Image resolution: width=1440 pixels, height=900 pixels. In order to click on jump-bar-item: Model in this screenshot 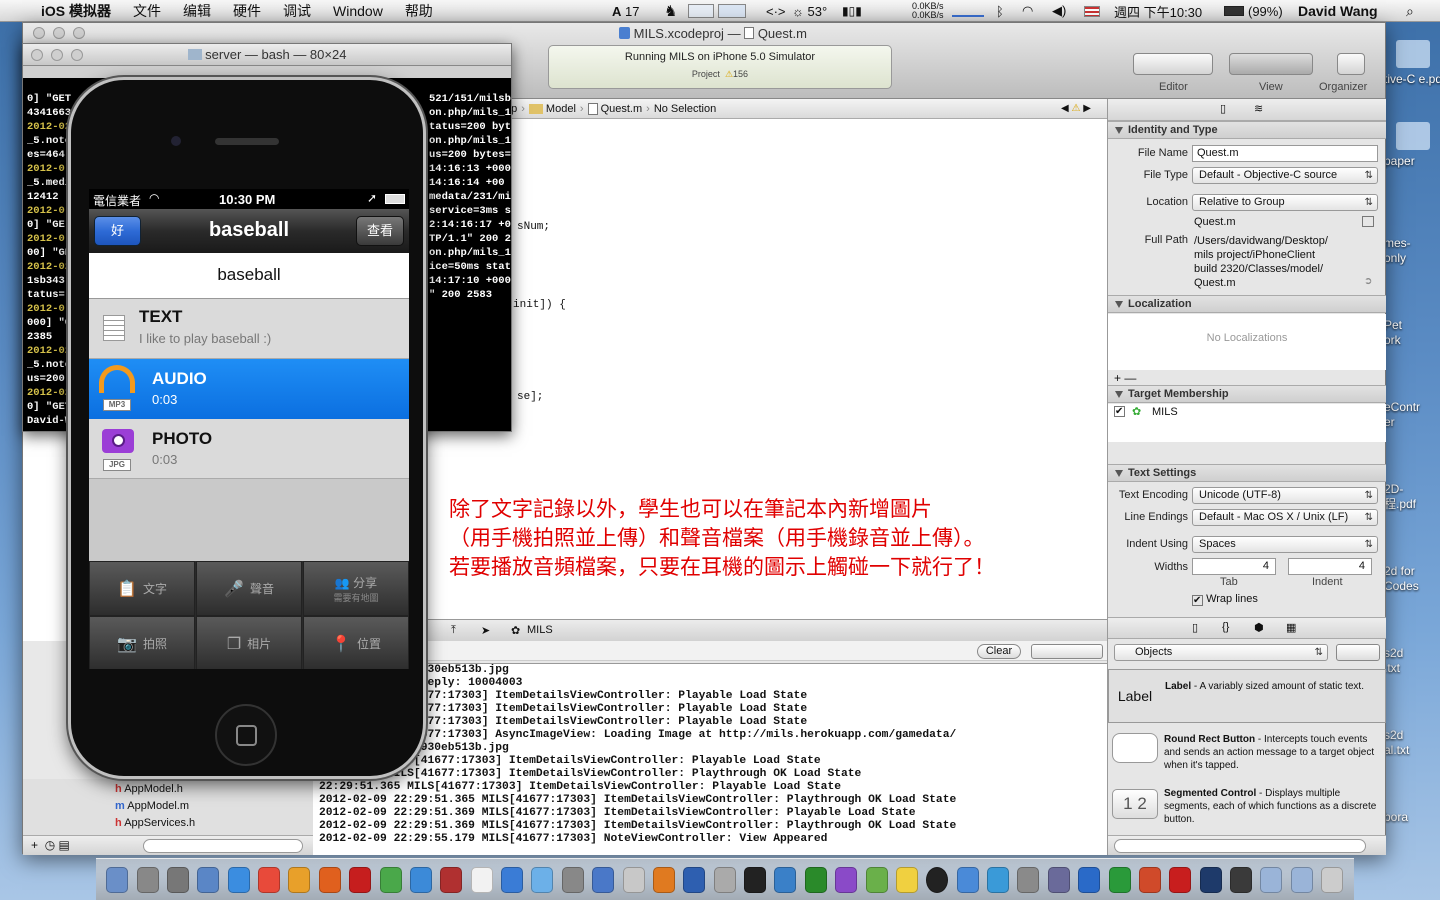, I will do `click(561, 109)`.